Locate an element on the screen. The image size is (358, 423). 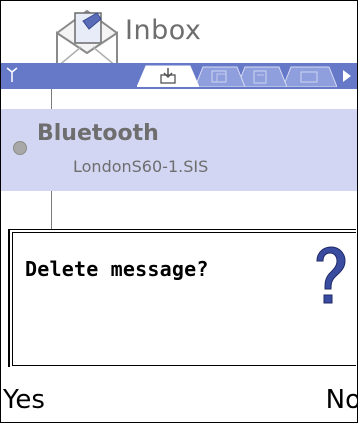
page-title: Inbox is located at coordinates (163, 30).